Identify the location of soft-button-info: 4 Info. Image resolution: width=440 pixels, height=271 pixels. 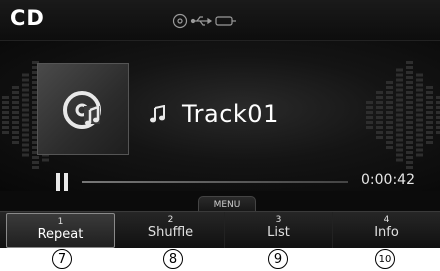
(386, 230).